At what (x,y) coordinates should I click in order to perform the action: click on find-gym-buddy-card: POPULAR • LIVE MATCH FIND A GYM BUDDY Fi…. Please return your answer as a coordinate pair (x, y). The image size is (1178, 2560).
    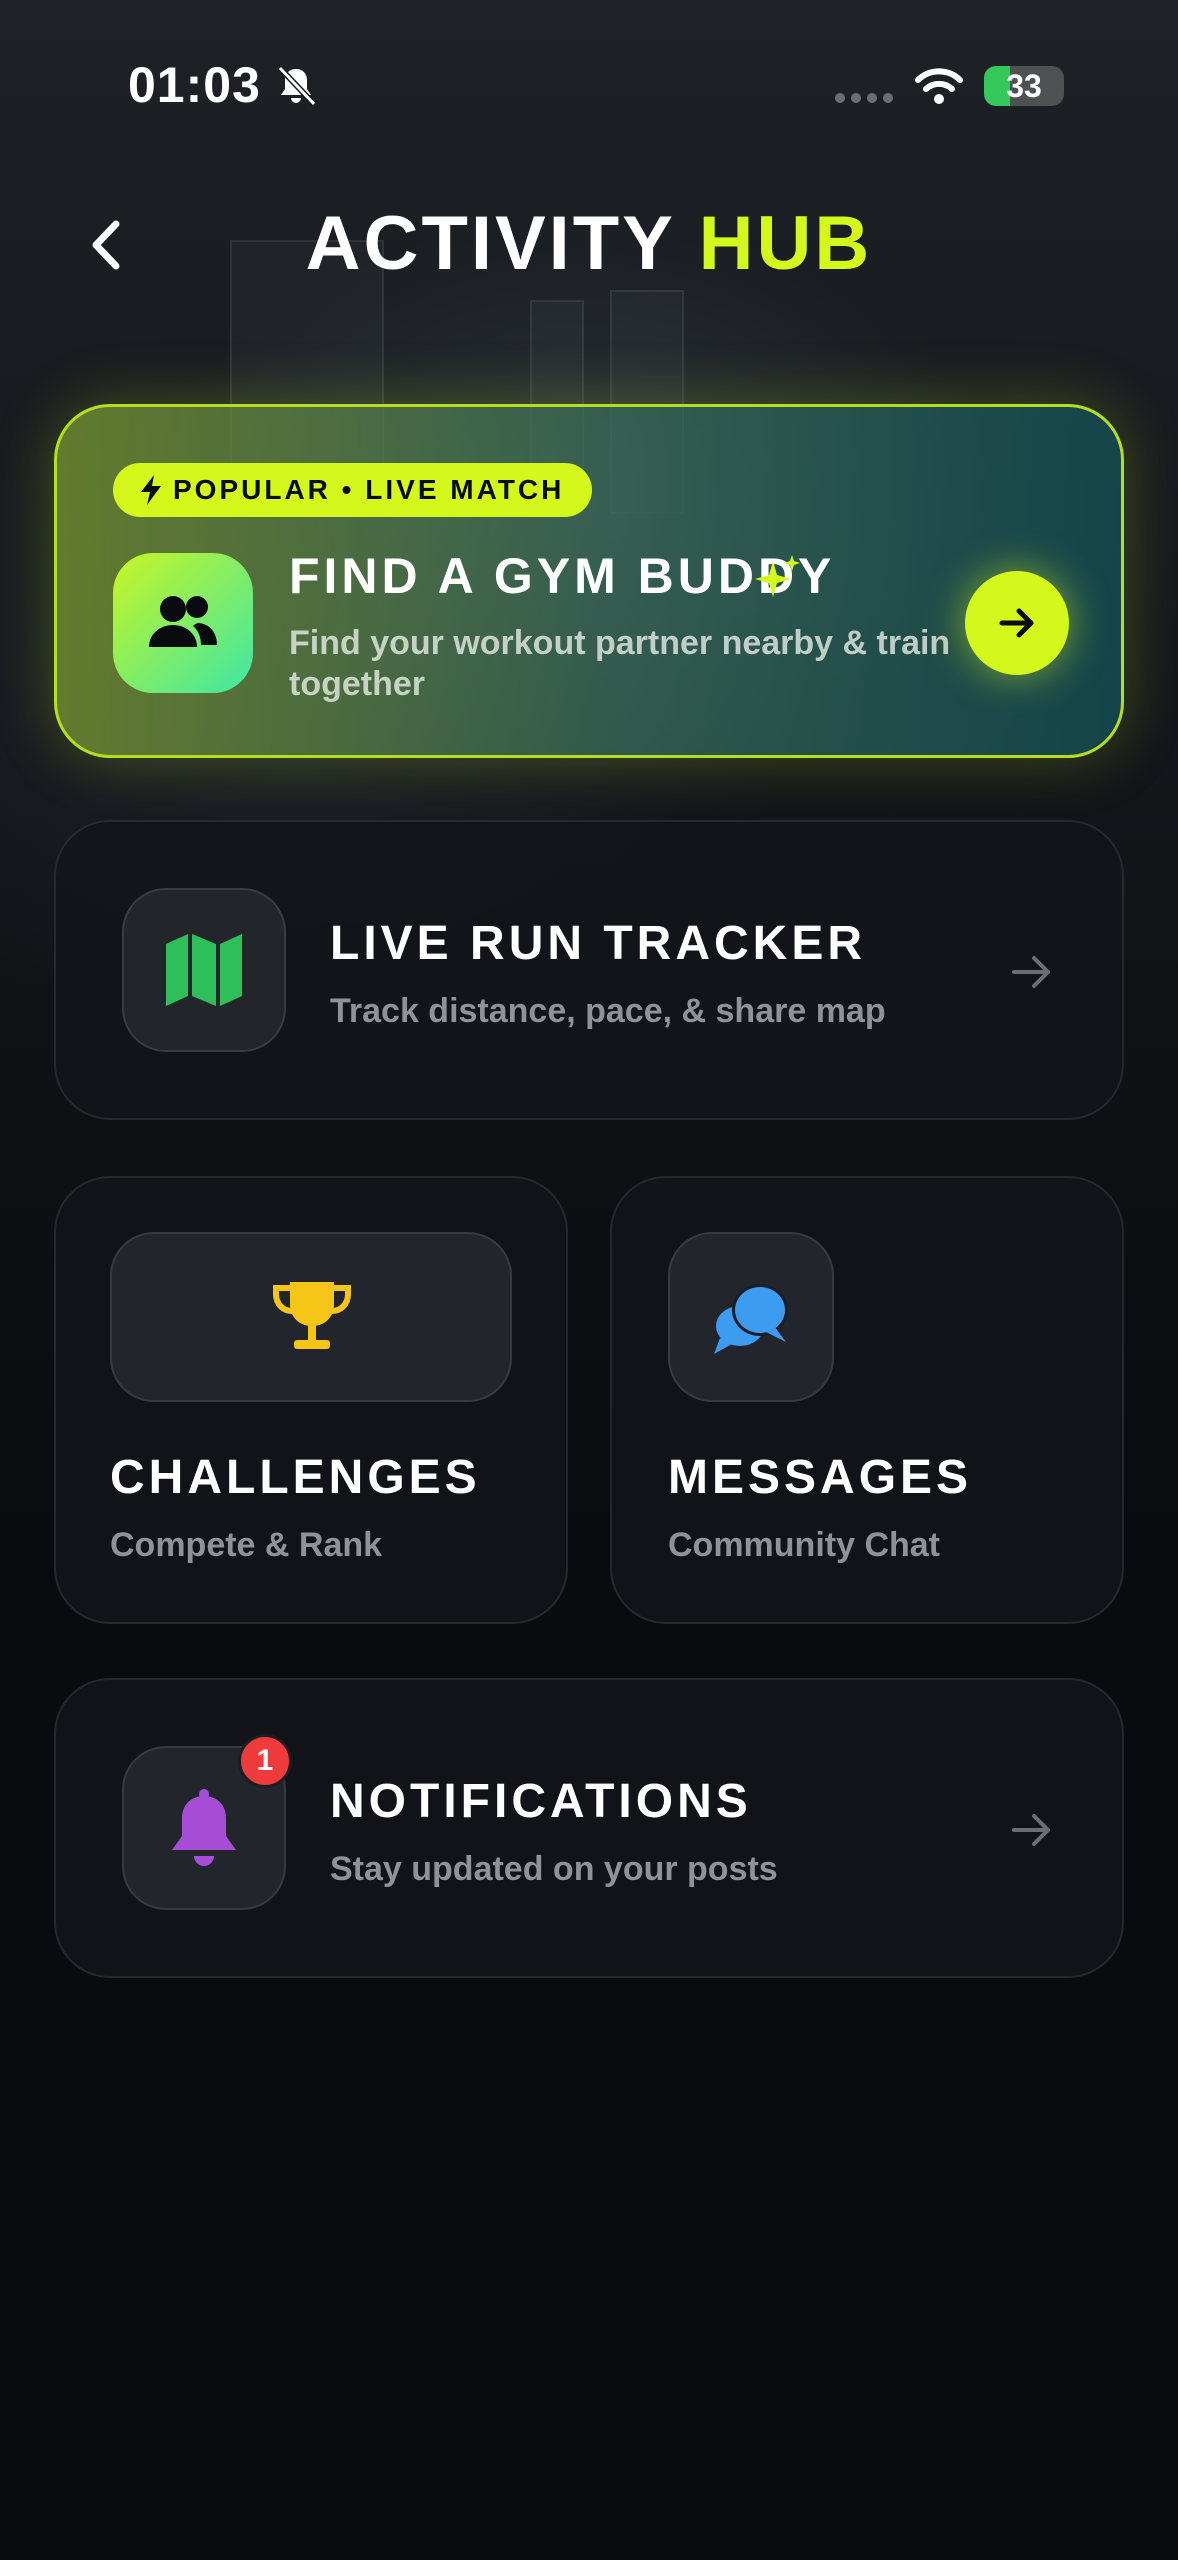
    Looking at the image, I should click on (589, 581).